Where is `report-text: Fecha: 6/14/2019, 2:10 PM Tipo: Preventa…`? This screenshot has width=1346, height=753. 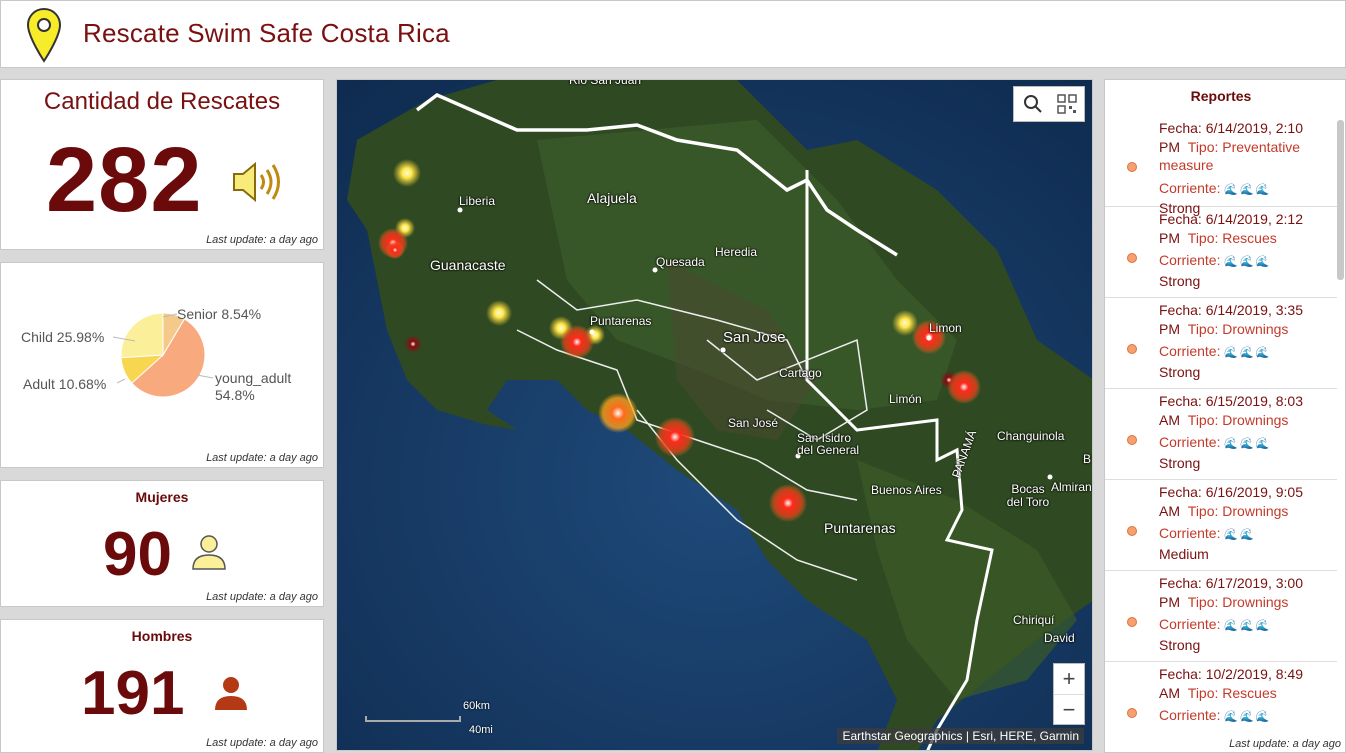 report-text: Fecha: 6/14/2019, 2:10 PM Tipo: Preventa… is located at coordinates (1247, 168).